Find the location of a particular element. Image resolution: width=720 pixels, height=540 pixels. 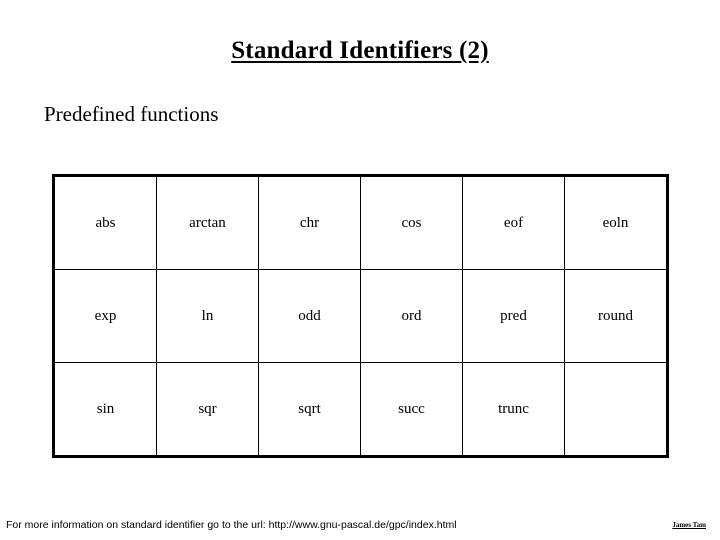

table-cell-ln: ln is located at coordinates (207, 316).